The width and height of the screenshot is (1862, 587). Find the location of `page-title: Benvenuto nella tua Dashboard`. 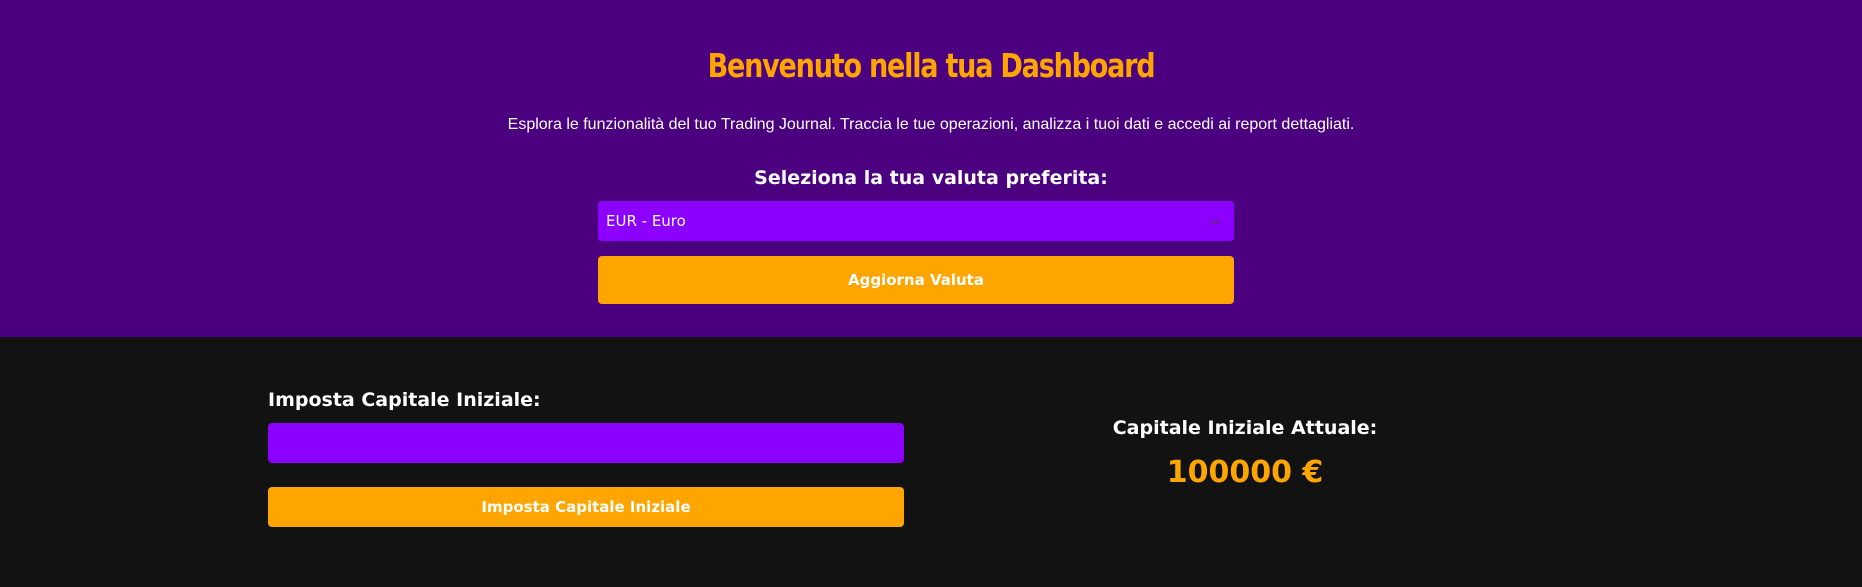

page-title: Benvenuto nella tua Dashboard is located at coordinates (931, 65).